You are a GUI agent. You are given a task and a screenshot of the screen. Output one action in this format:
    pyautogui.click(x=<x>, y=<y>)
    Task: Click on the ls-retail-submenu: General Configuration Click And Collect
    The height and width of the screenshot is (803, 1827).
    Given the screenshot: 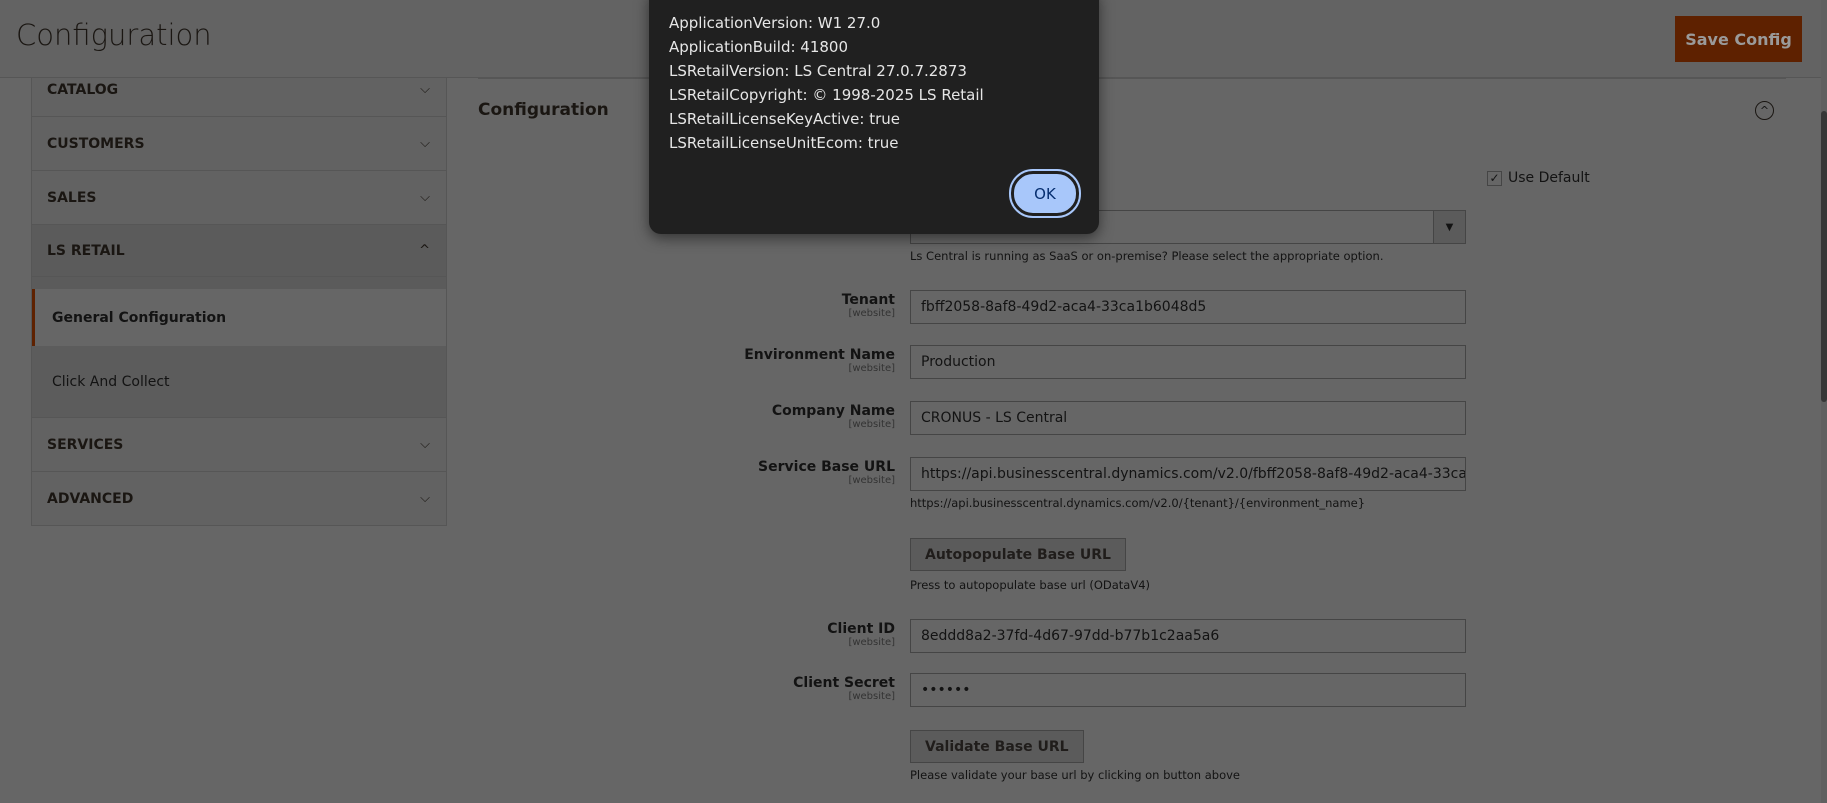 What is the action you would take?
    pyautogui.click(x=239, y=347)
    